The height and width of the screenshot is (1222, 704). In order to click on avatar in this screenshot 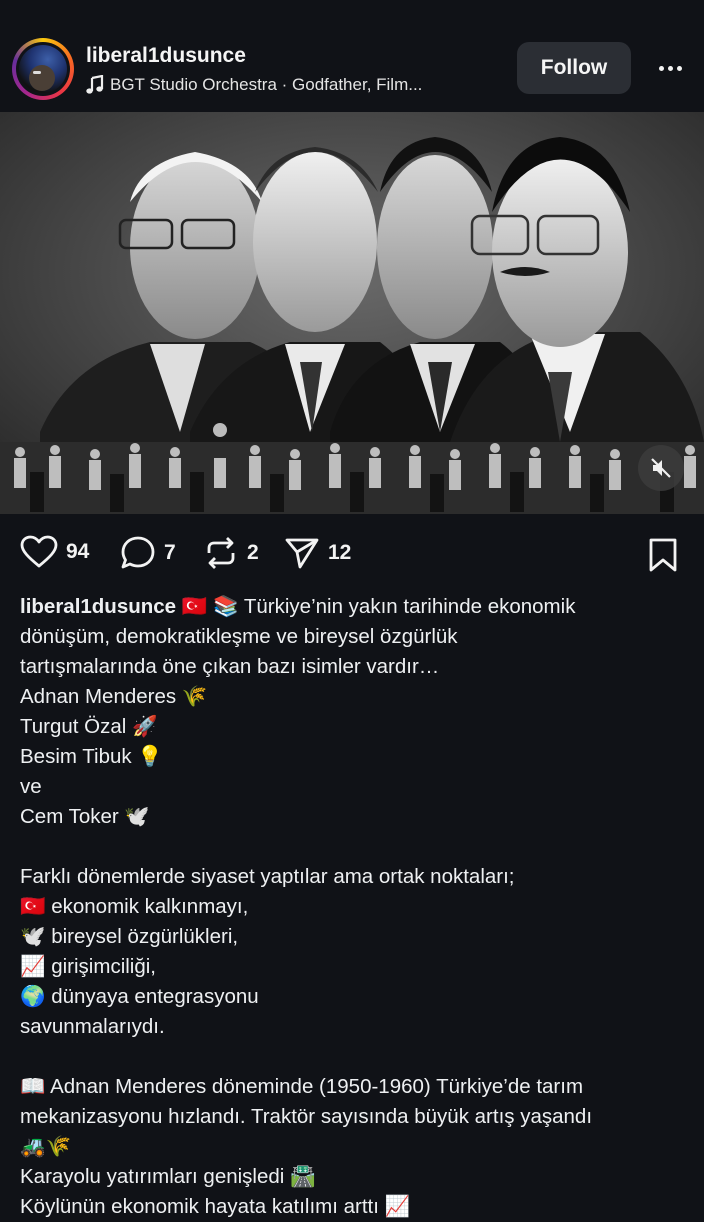, I will do `click(43, 69)`.